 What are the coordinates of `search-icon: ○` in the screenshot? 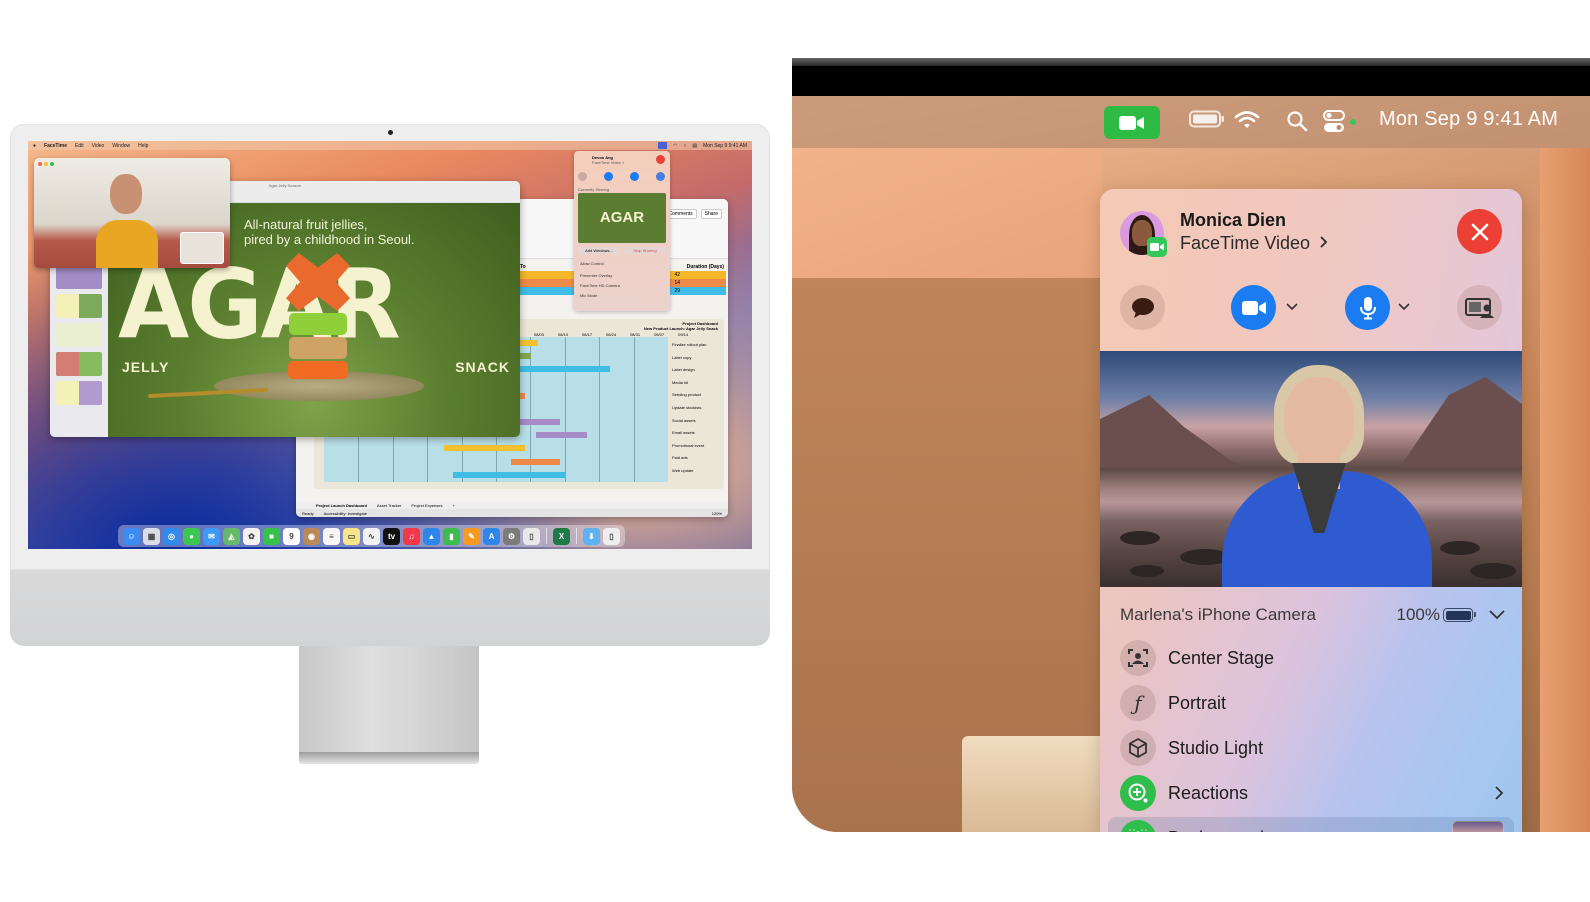 It's located at (684, 146).